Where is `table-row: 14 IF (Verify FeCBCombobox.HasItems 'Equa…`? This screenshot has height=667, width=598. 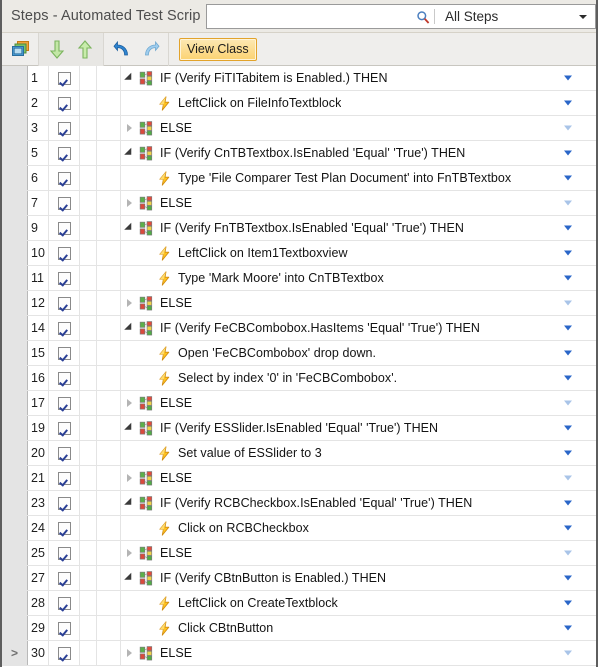 table-row: 14 IF (Verify FeCBCombobox.HasItems 'Equa… is located at coordinates (299, 328).